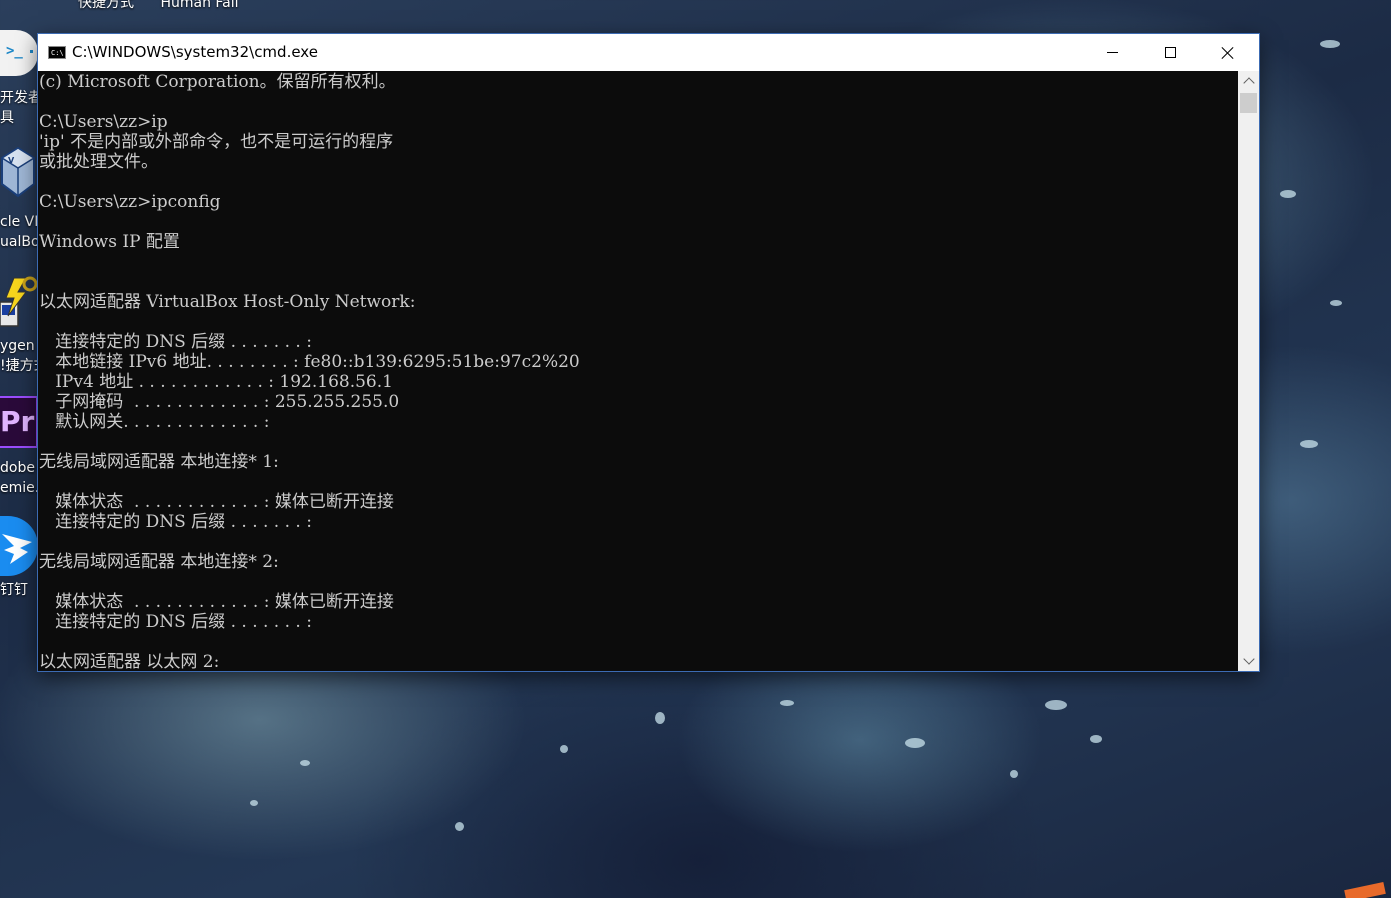 This screenshot has width=1391, height=898. I want to click on maximize-icon, so click(1170, 52).